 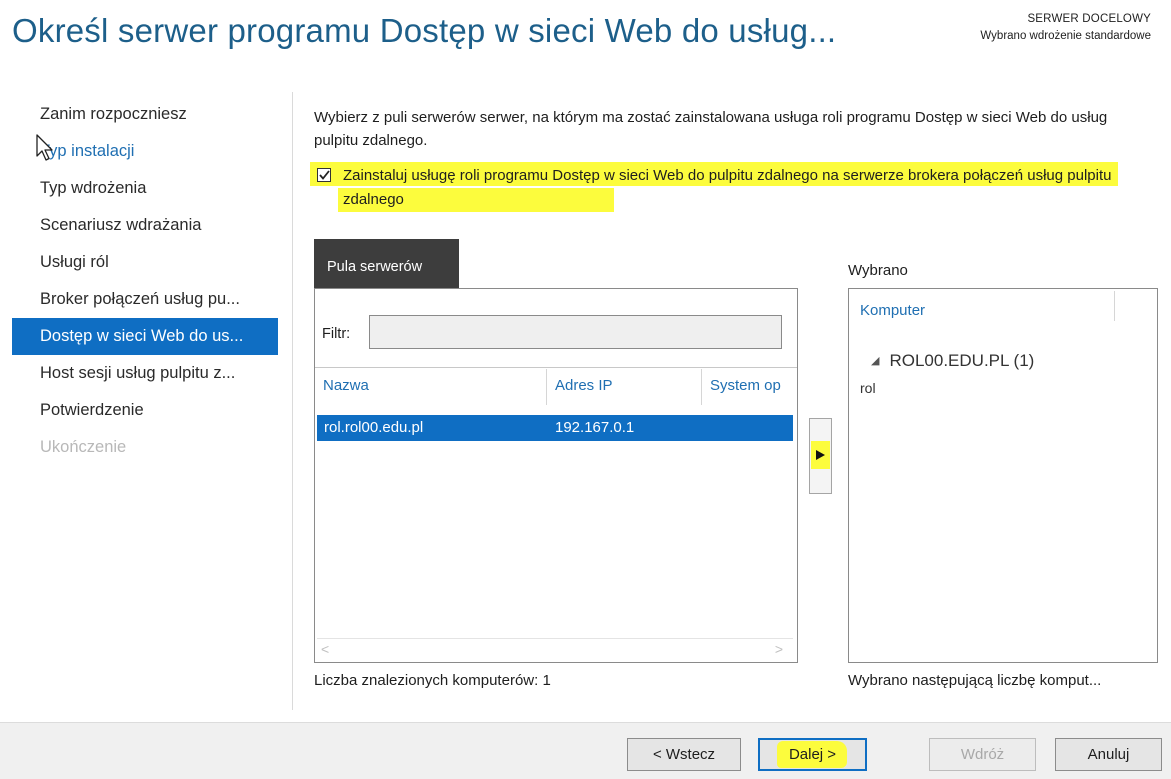 I want to click on nav-item-deployment-type: Typ wdrożenia, so click(x=145, y=188).